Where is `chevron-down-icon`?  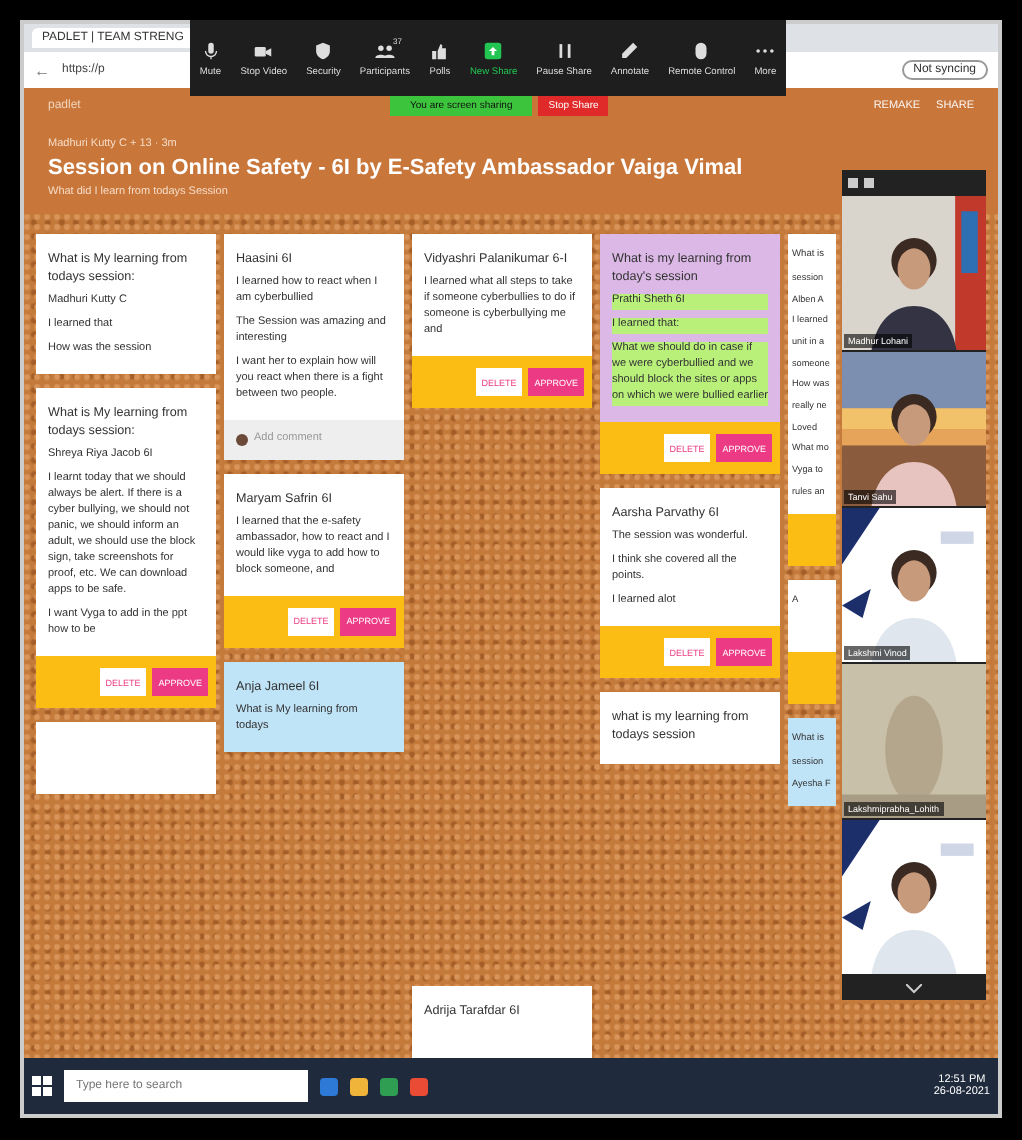 chevron-down-icon is located at coordinates (914, 988).